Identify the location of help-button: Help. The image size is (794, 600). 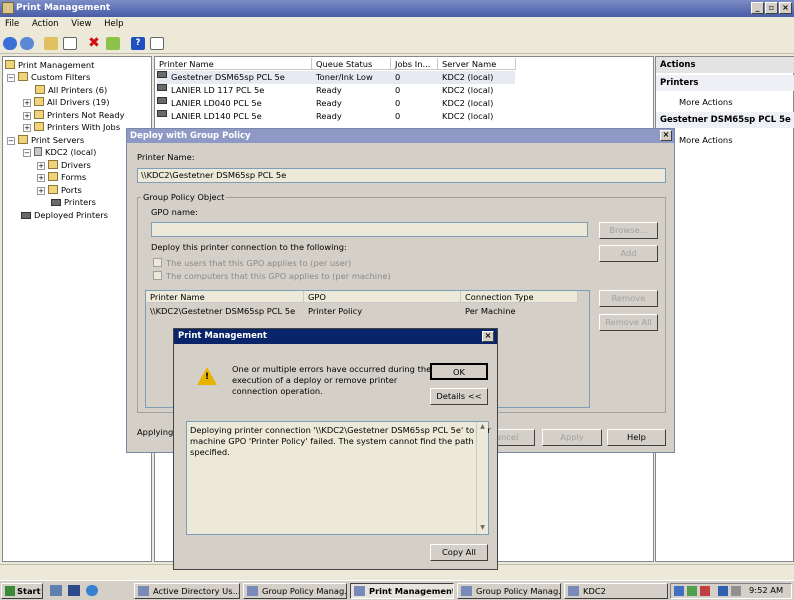
(636, 437).